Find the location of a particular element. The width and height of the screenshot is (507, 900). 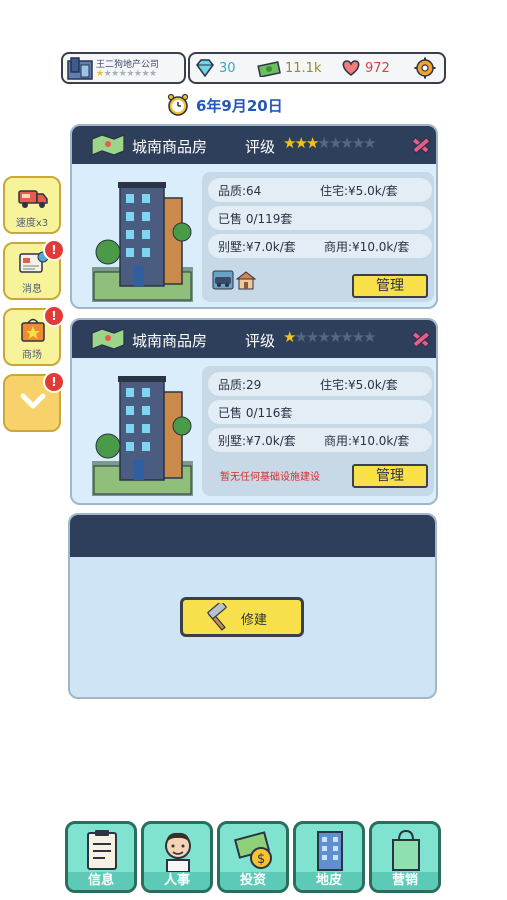

chevron-down-icon is located at coordinates (33, 401).